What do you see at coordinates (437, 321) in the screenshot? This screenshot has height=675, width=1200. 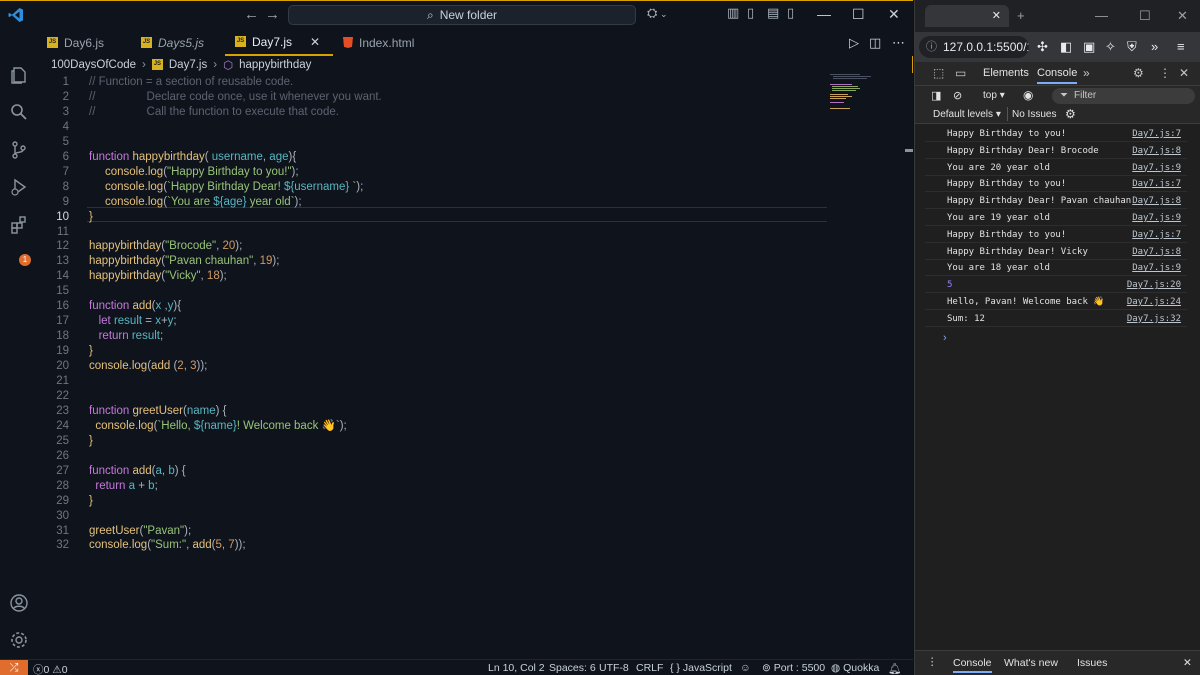 I see `code-line: 17 let result = x+y;` at bounding box center [437, 321].